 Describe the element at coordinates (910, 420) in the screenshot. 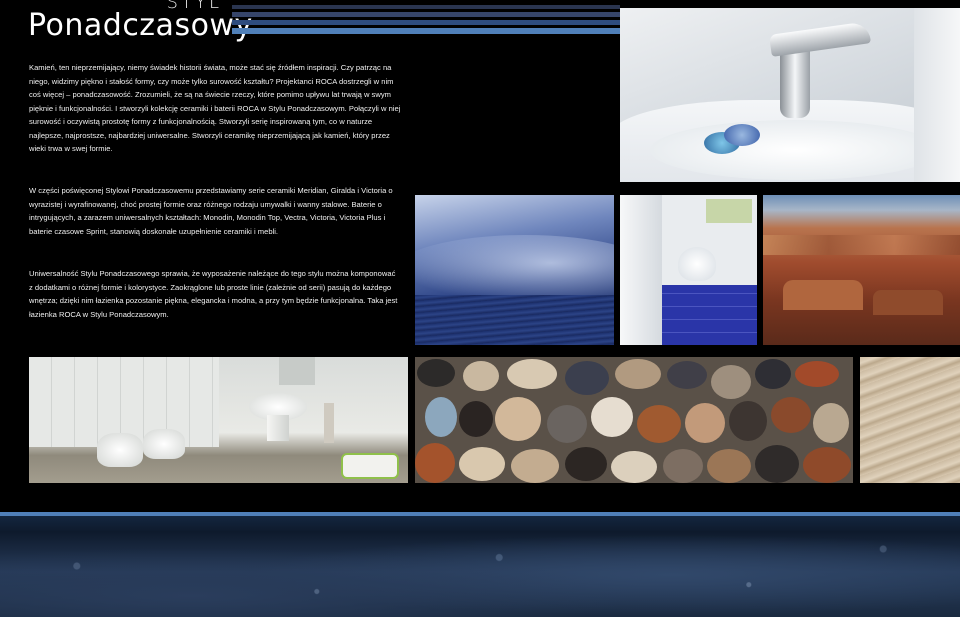

I see `sand-ripples-photo` at that location.